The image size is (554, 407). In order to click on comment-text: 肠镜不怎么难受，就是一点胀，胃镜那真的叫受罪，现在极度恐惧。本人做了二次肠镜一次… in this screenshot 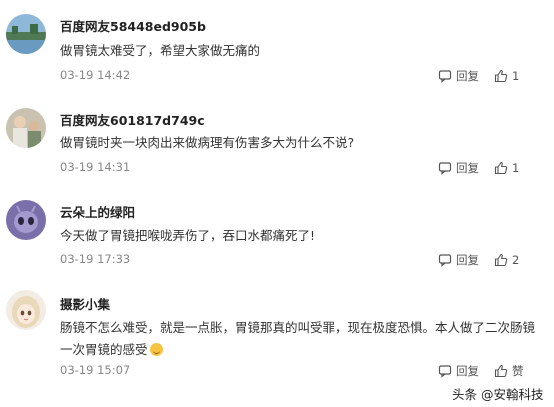, I will do `click(299, 339)`.